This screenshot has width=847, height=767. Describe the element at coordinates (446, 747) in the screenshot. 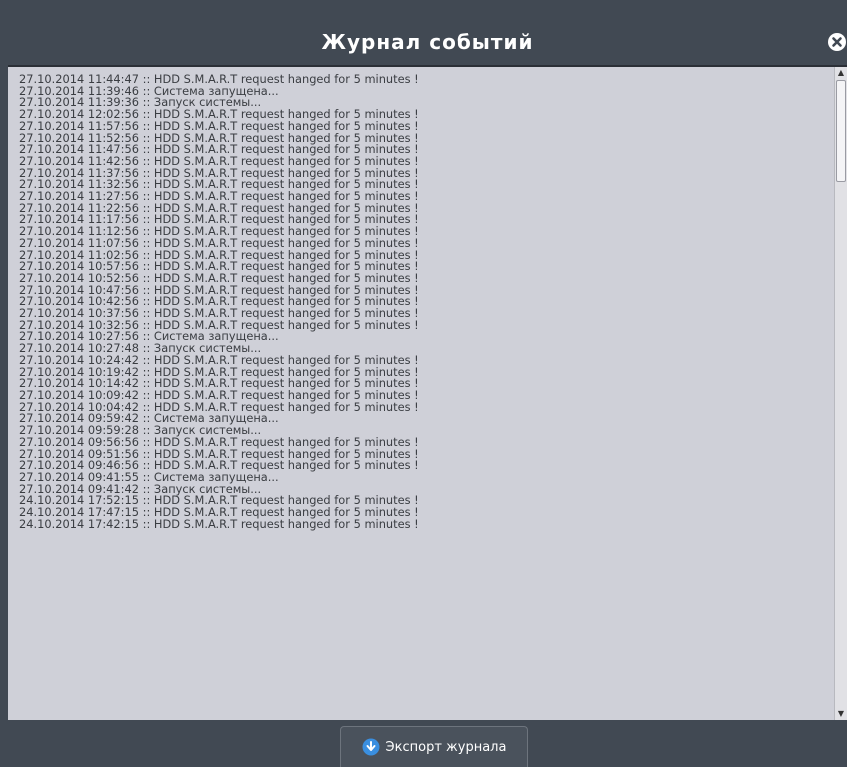

I see `export-log-label: Экспорт журнала` at that location.